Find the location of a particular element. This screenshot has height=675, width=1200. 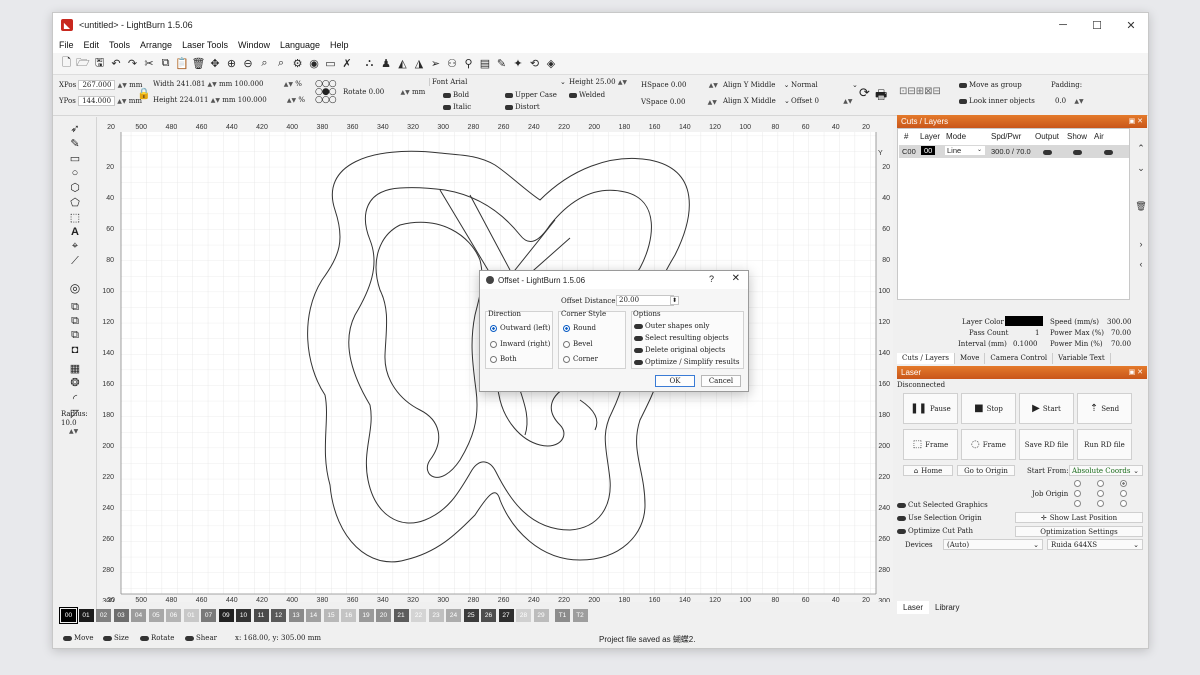

optimize-cut-path-label: Optimize Cut Path is located at coordinates (940, 531).